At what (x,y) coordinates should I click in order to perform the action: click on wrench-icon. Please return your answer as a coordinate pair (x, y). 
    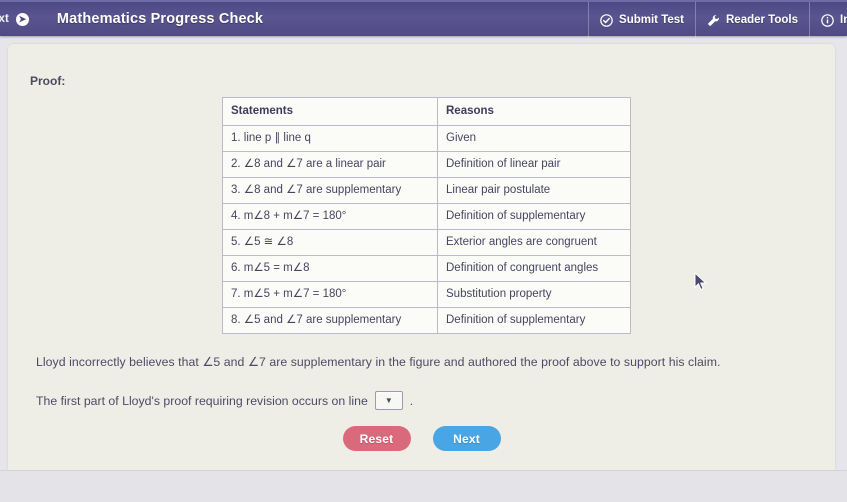
    Looking at the image, I should click on (713, 20).